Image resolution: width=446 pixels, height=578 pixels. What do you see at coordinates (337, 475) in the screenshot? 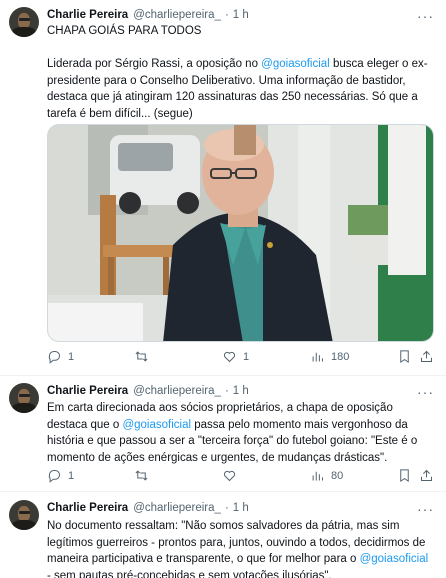
I see `views-count: 80` at bounding box center [337, 475].